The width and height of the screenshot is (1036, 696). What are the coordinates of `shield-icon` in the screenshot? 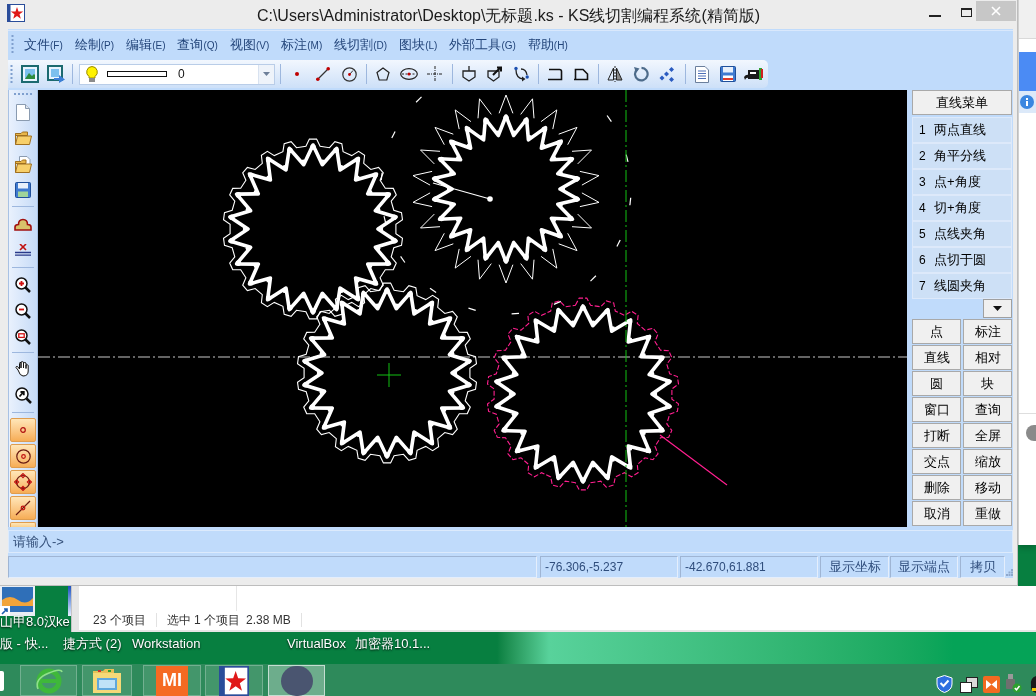 It's located at (469, 74).